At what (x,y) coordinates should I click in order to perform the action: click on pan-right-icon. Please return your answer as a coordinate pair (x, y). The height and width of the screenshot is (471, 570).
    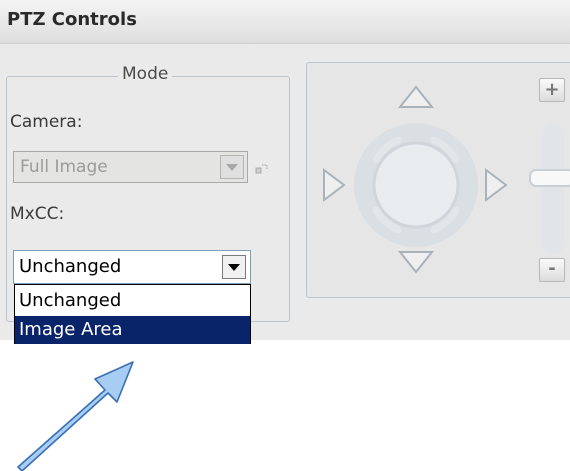
    Looking at the image, I should click on (496, 185).